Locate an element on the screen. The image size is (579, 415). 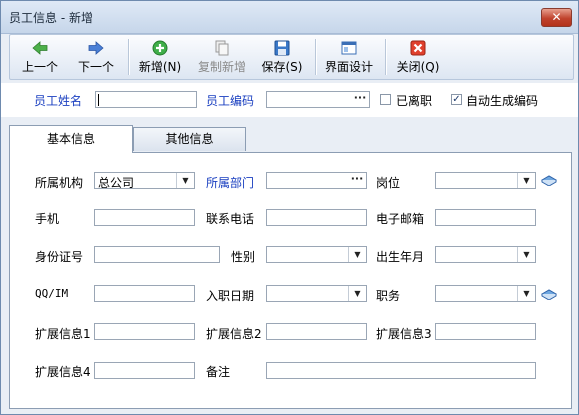
dept-input: ··· is located at coordinates (316, 180).